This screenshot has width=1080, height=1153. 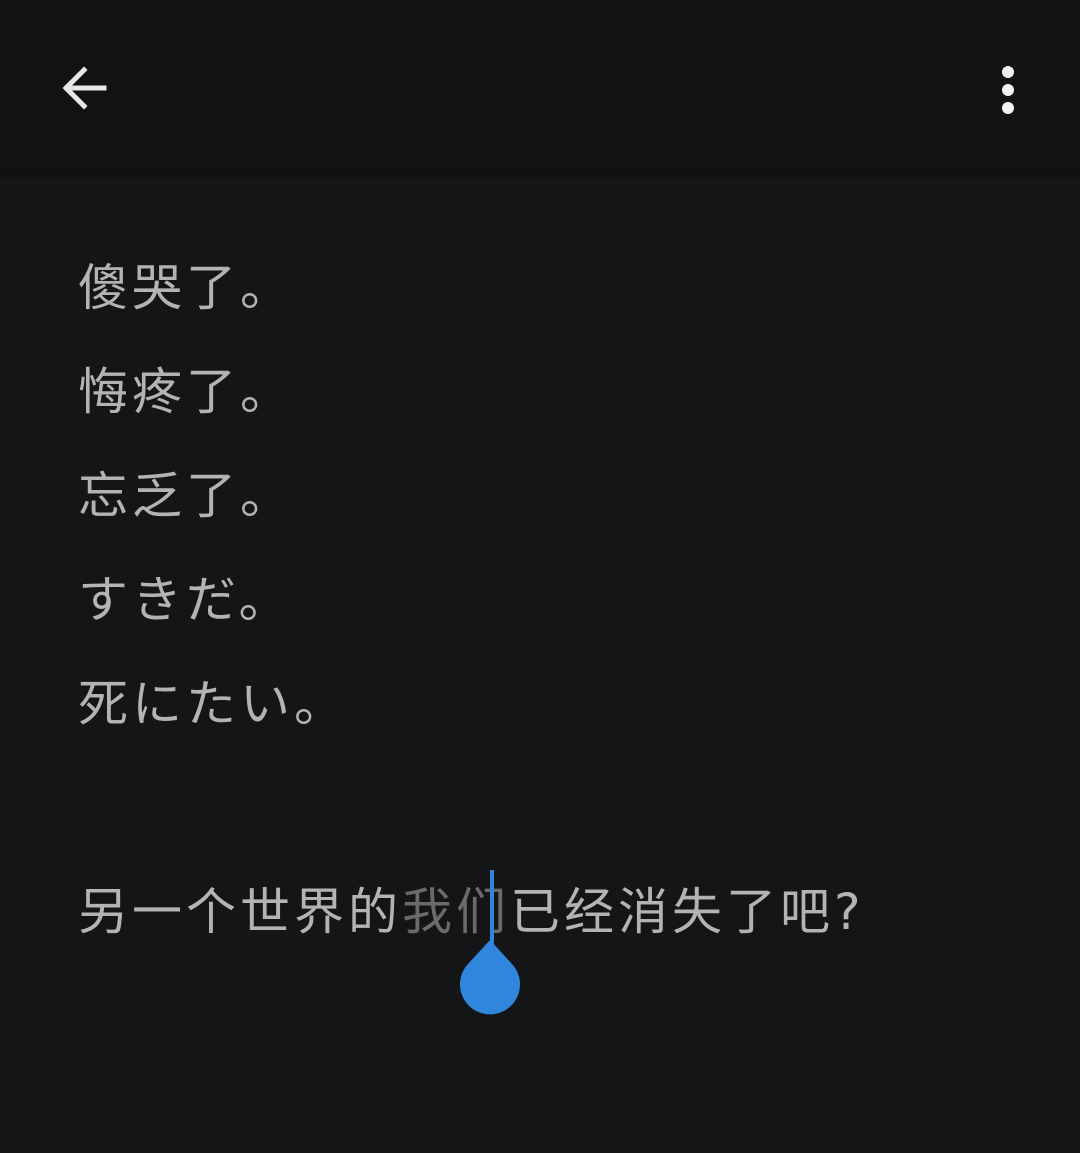 I want to click on more-options-button, so click(x=1008, y=90).